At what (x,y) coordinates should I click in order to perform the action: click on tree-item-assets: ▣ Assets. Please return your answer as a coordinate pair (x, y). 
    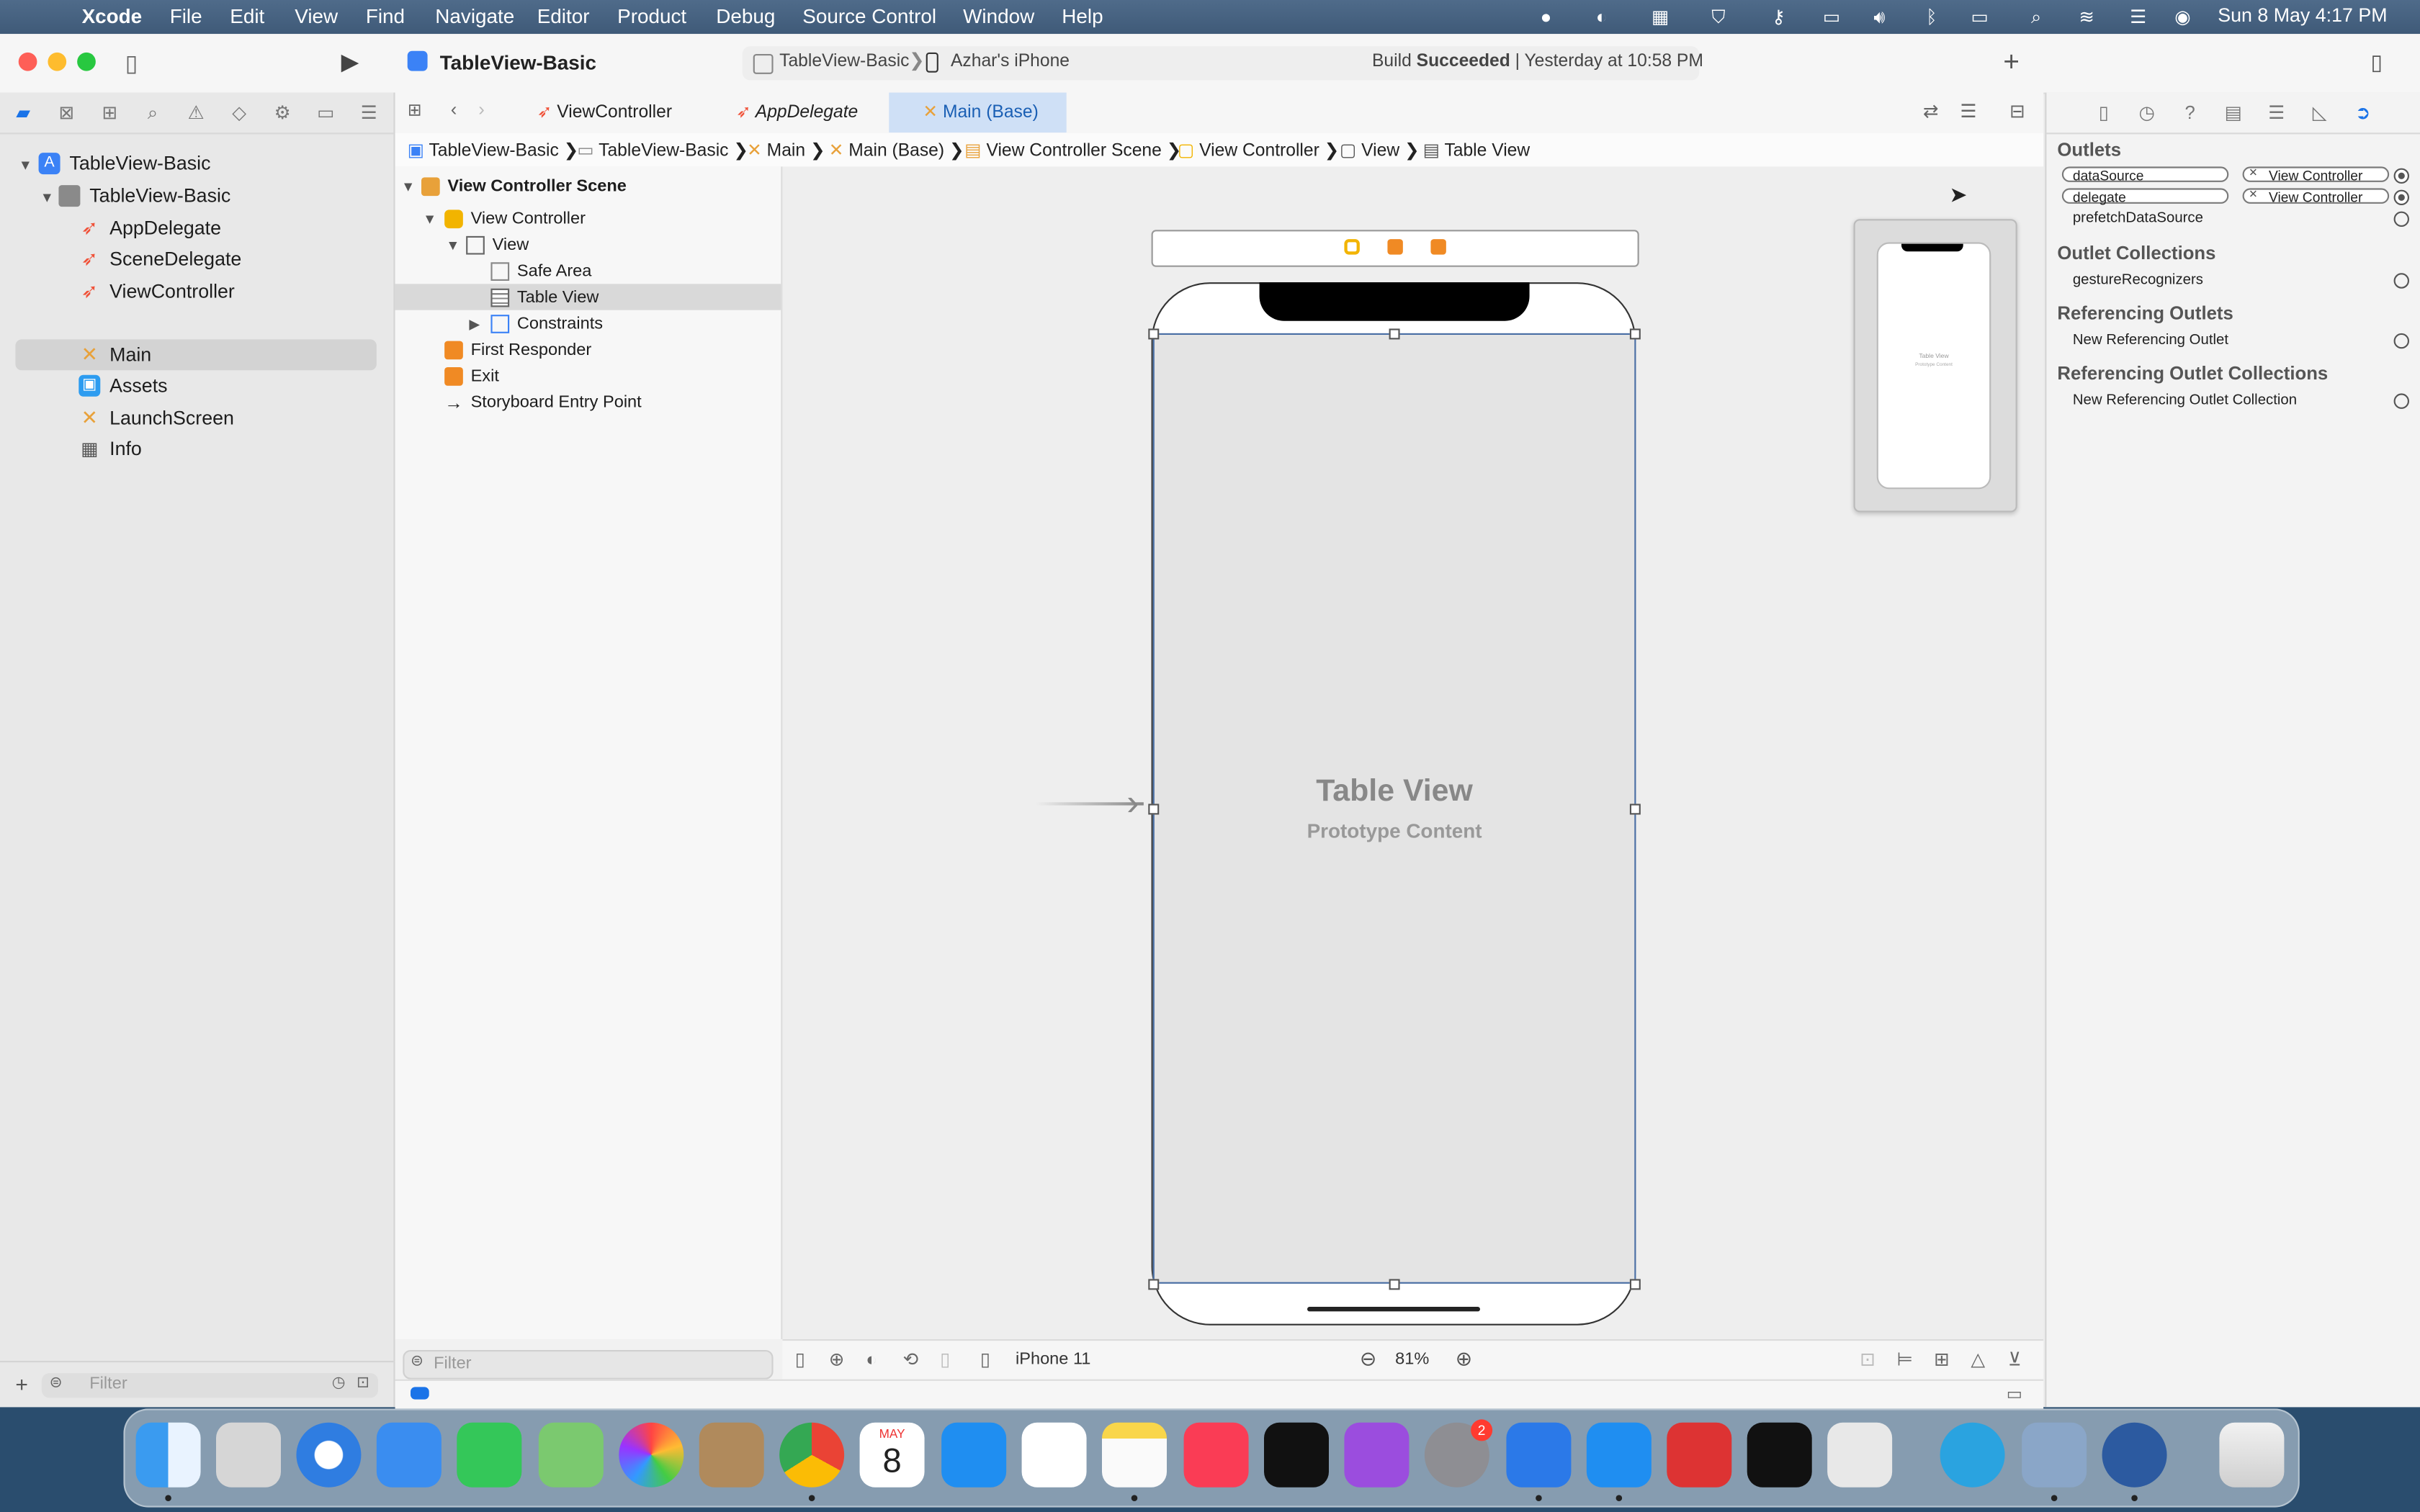
    Looking at the image, I should click on (124, 385).